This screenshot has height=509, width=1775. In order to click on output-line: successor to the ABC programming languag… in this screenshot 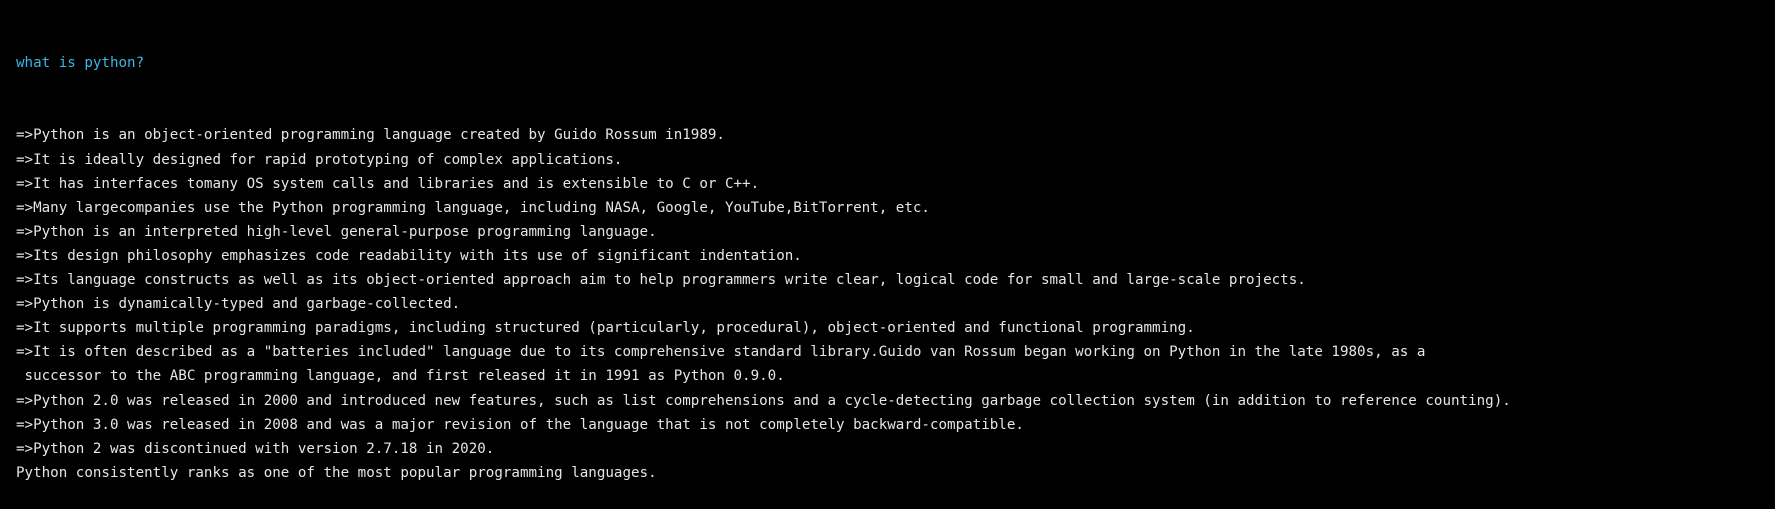, I will do `click(400, 376)`.